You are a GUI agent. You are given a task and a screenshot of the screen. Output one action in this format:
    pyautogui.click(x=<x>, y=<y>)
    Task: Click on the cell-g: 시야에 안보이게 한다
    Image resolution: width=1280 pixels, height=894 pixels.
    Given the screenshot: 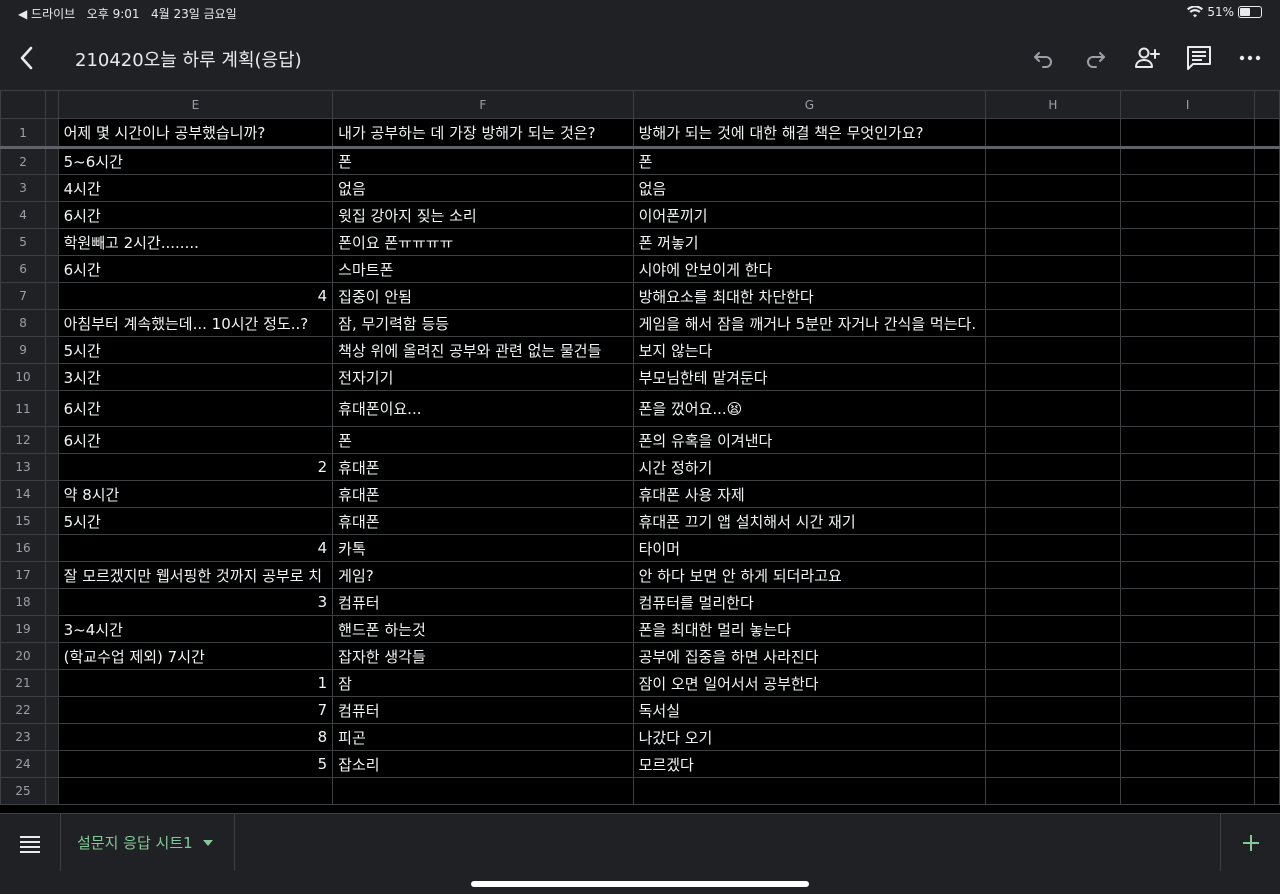 What is the action you would take?
    pyautogui.click(x=809, y=269)
    